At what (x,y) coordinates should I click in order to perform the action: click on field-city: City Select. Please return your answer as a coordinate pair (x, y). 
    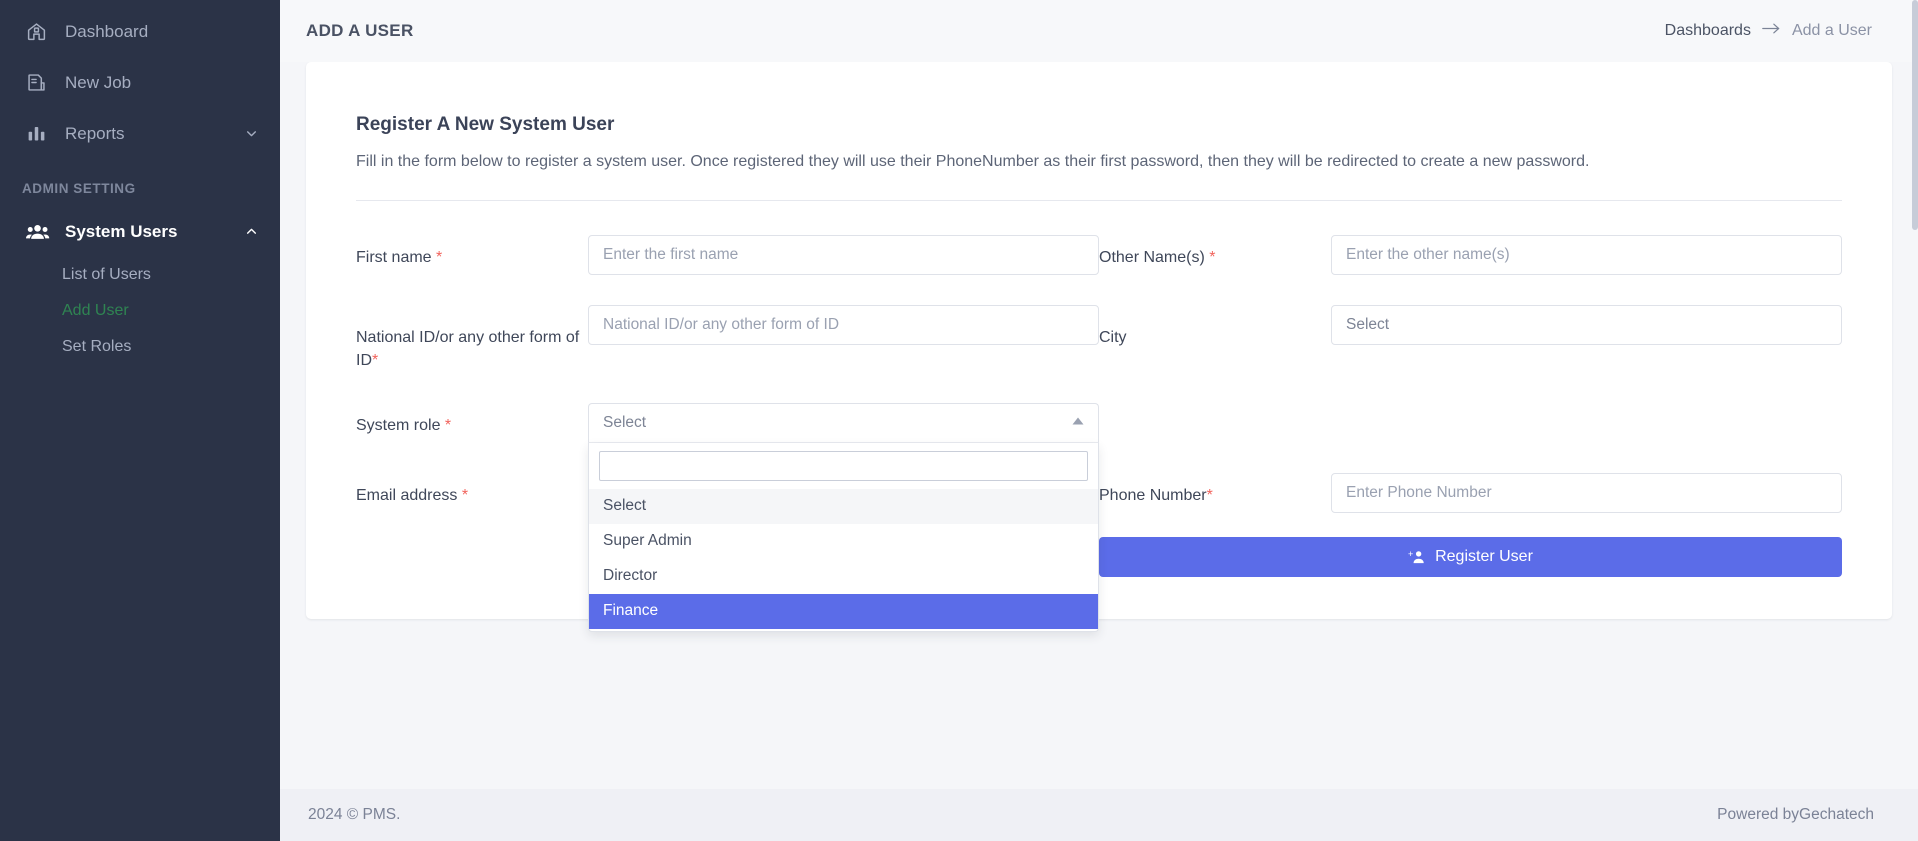
    Looking at the image, I should click on (1470, 327).